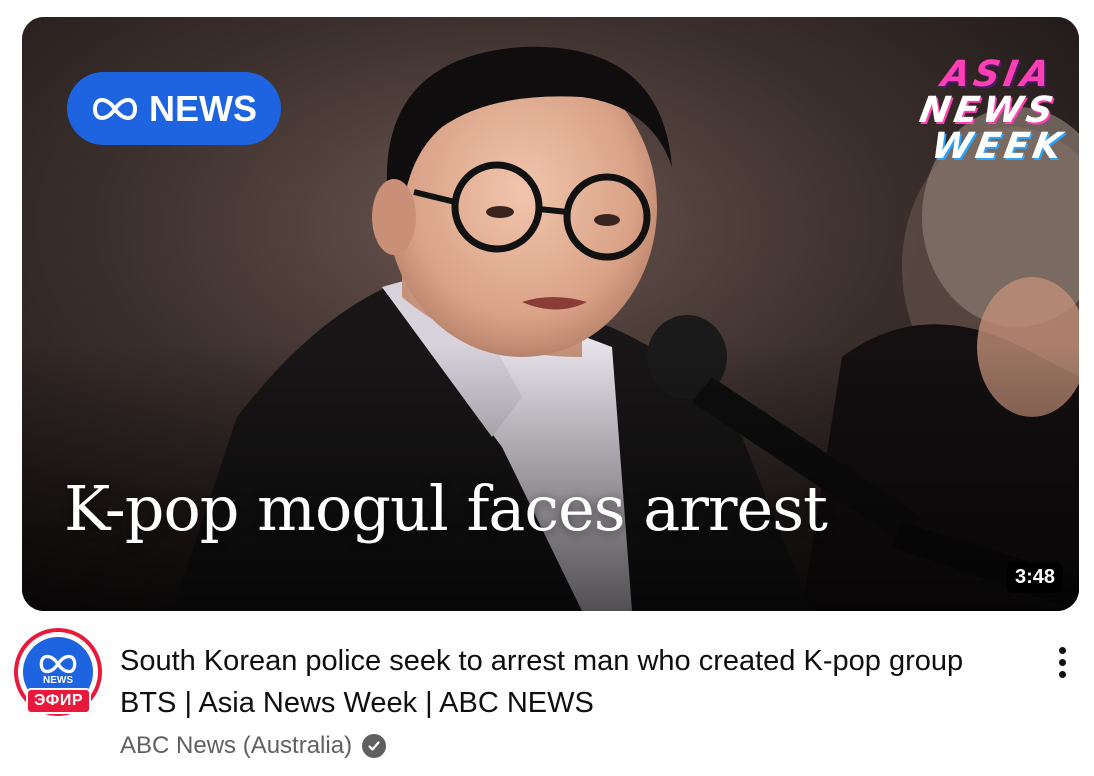 The image size is (1094, 776). Describe the element at coordinates (374, 746) in the screenshot. I see `verified-check-icon` at that location.